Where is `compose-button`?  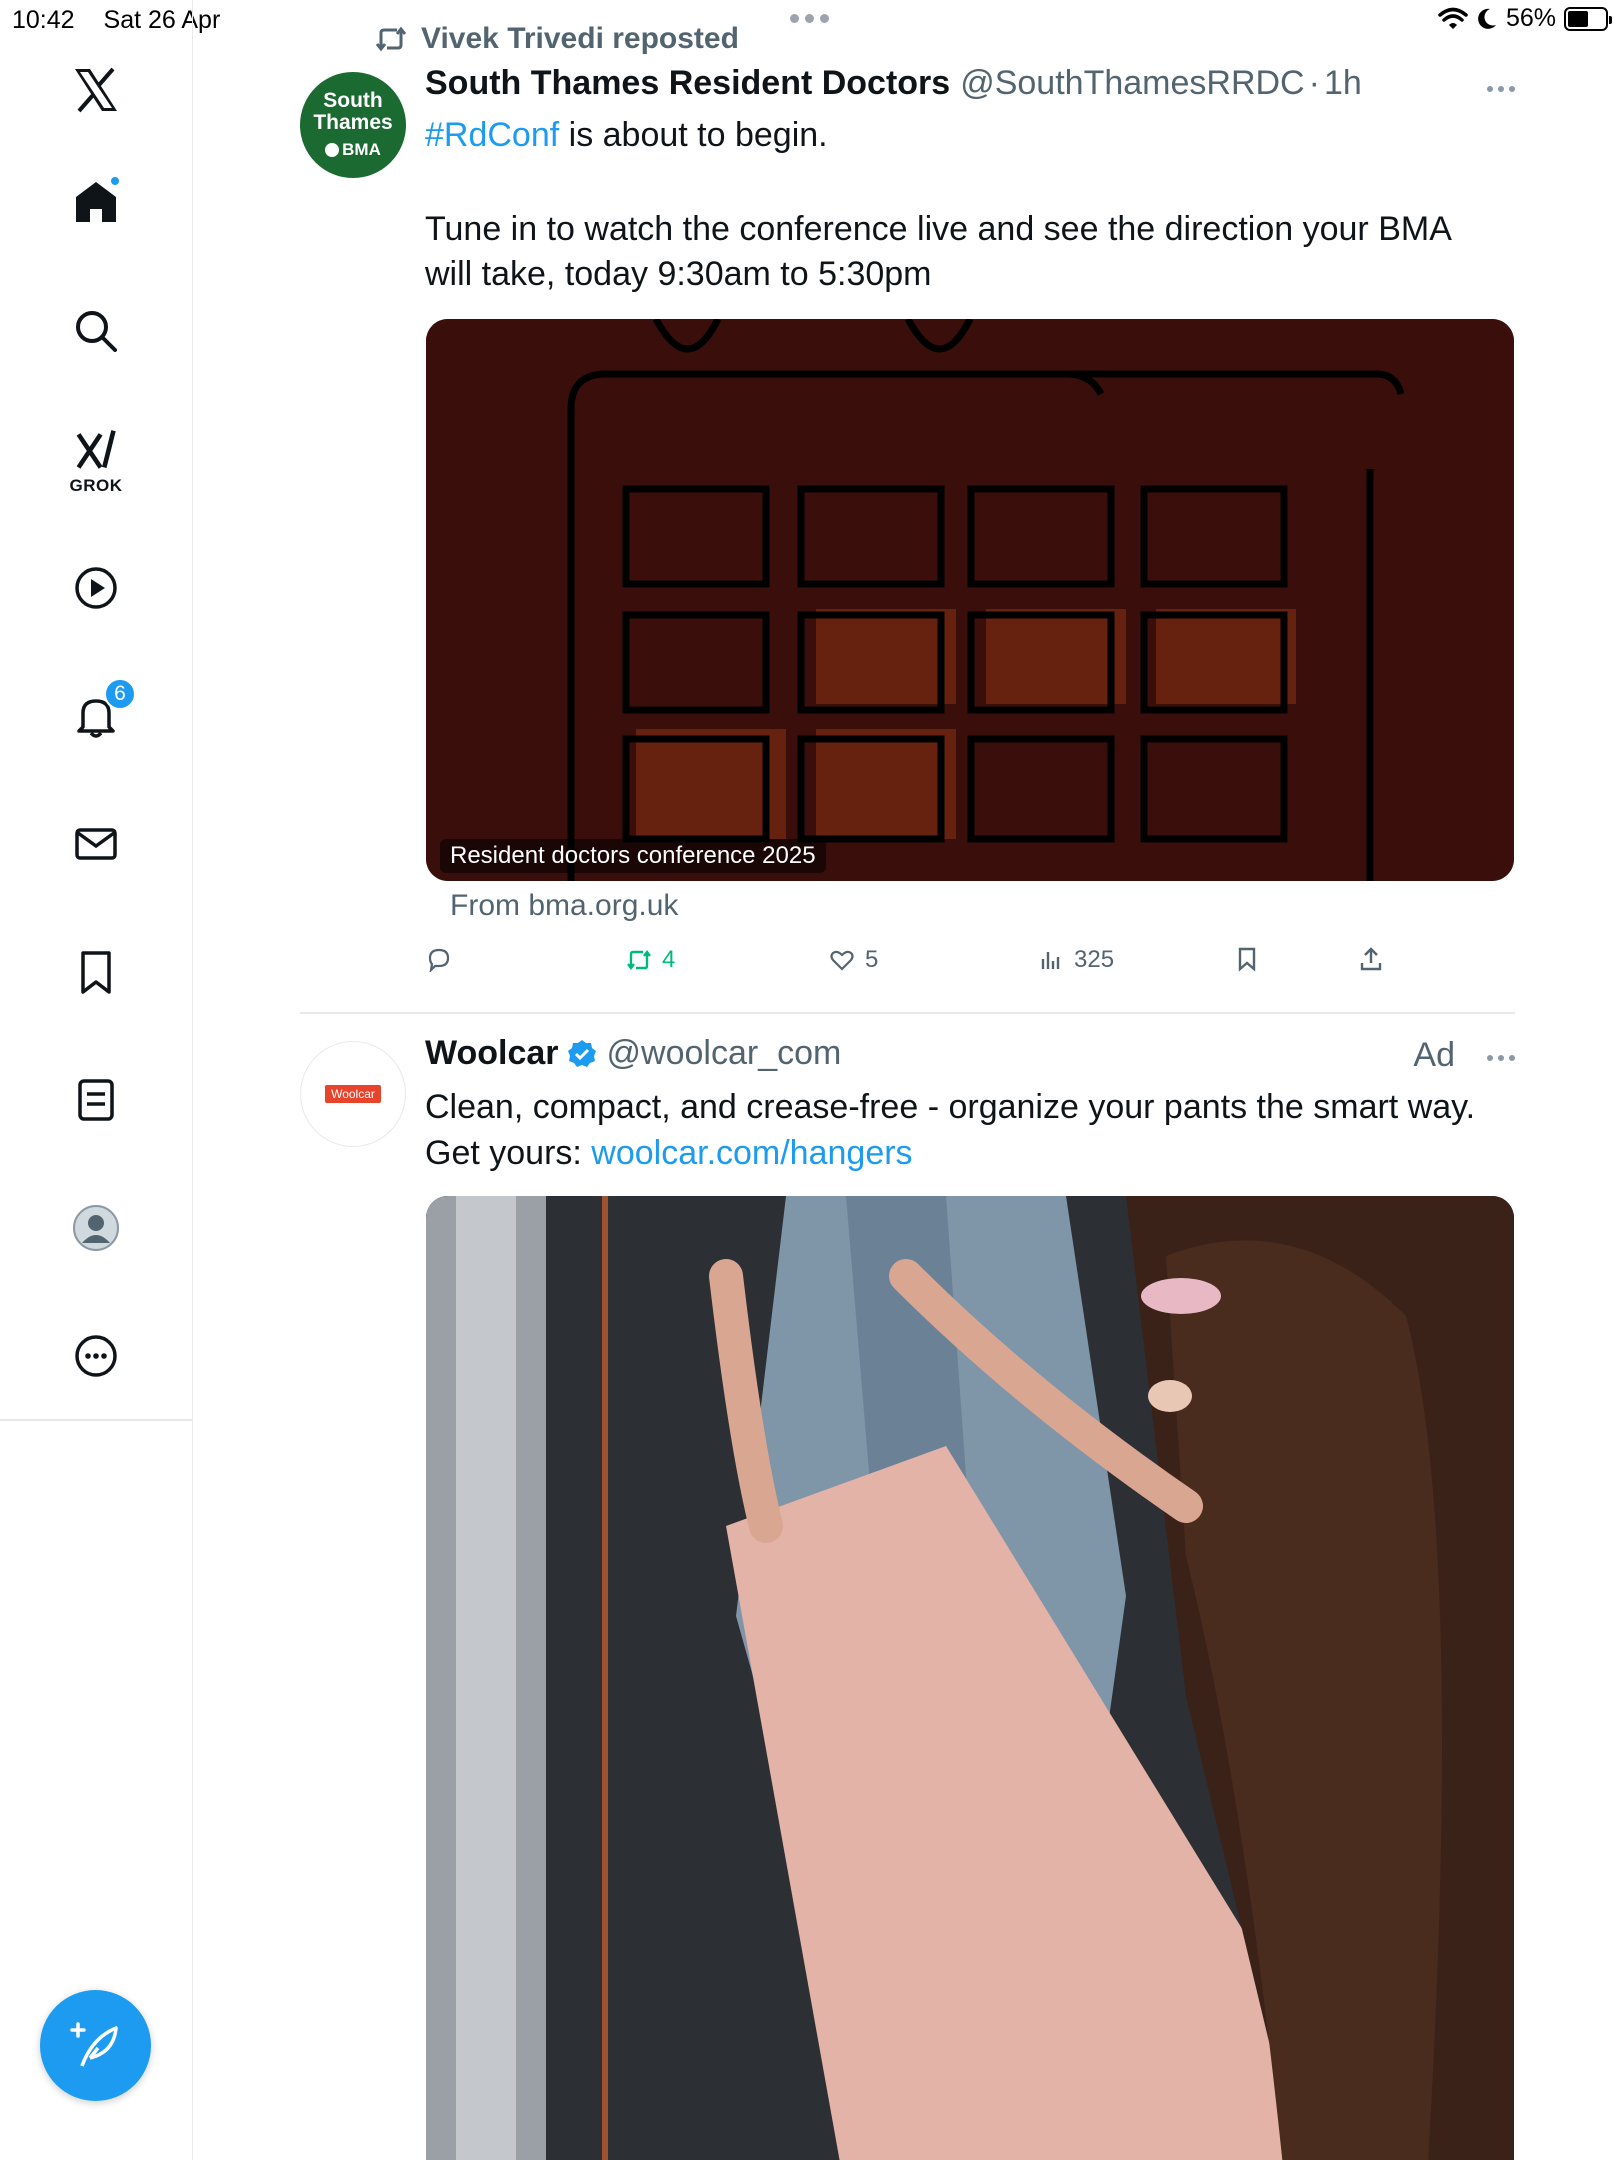 compose-button is located at coordinates (95, 2045).